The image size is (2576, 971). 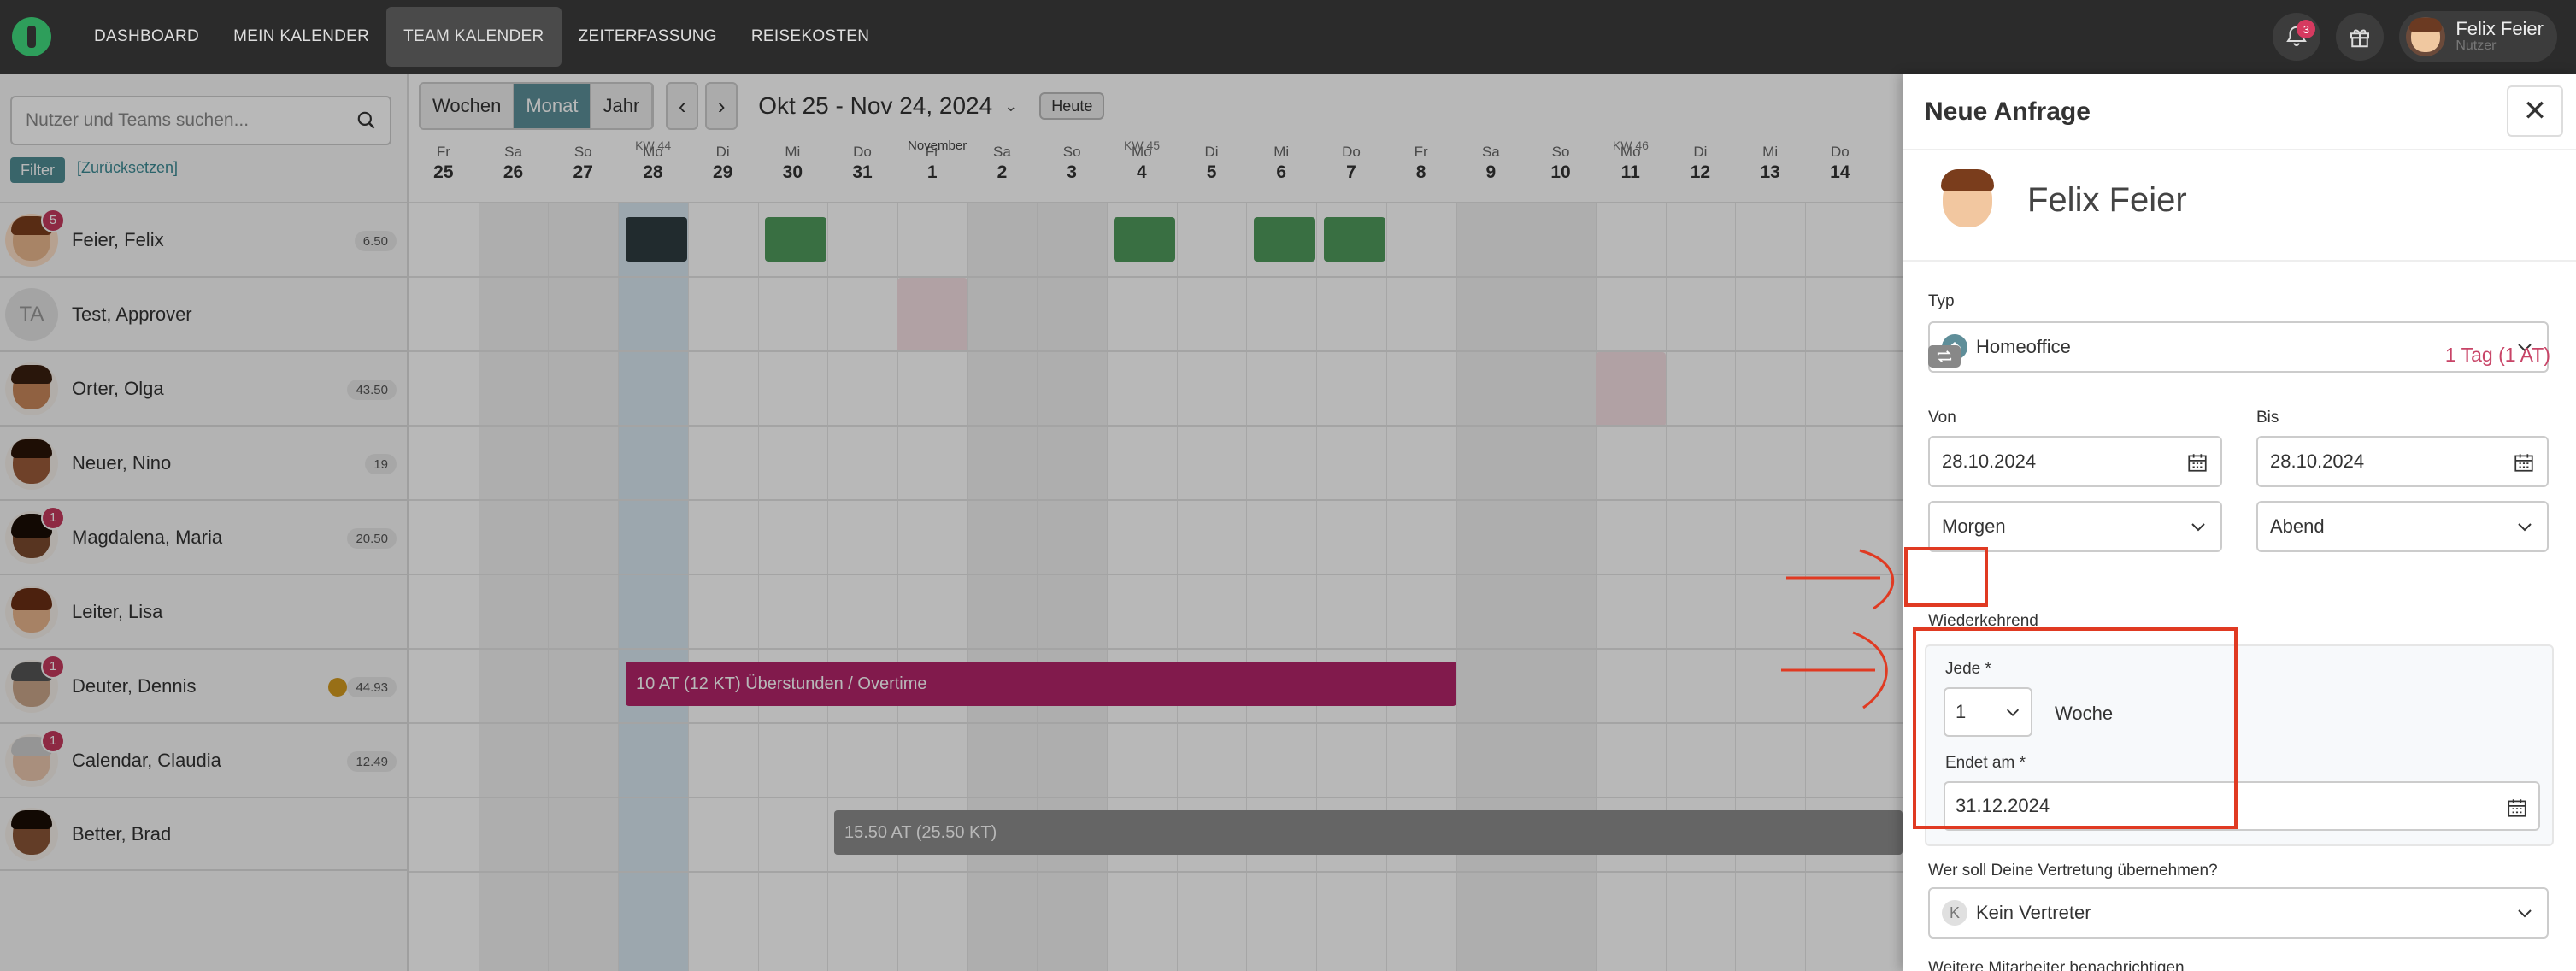 I want to click on panel-user: Felix Feier, so click(x=2060, y=200).